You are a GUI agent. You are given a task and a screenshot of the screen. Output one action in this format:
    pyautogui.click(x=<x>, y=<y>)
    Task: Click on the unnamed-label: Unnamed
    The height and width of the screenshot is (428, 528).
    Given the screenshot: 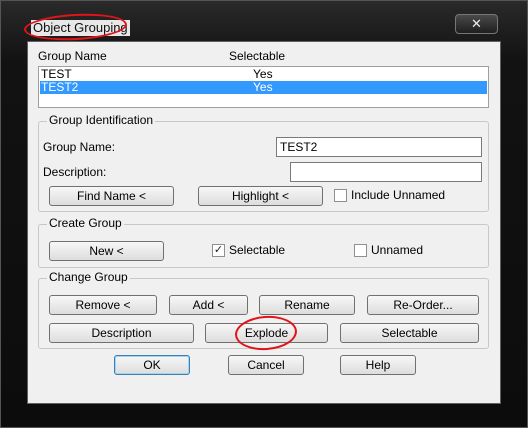 What is the action you would take?
    pyautogui.click(x=397, y=250)
    